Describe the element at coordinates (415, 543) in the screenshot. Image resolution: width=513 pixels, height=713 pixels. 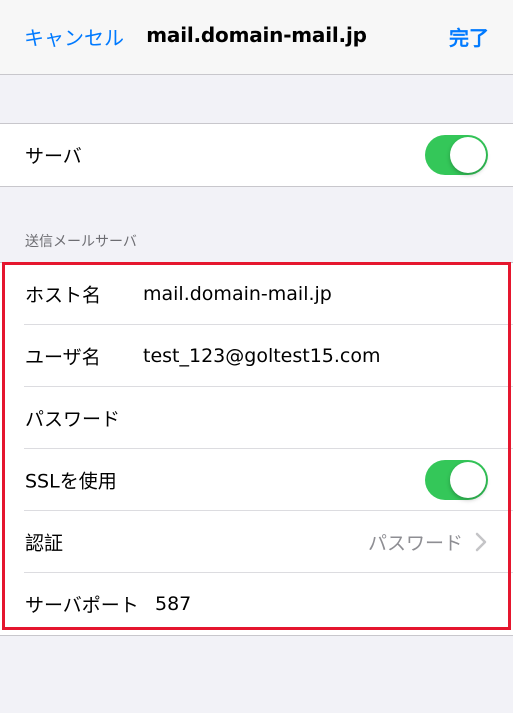
I see `authentication-value: パスワード` at that location.